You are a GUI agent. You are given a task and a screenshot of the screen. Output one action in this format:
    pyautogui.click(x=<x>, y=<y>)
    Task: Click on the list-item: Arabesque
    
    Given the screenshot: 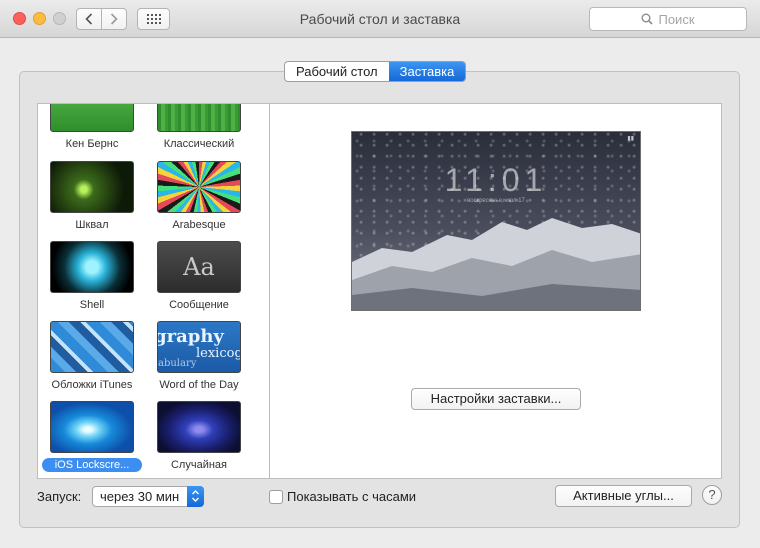 What is the action you would take?
    pyautogui.click(x=199, y=196)
    